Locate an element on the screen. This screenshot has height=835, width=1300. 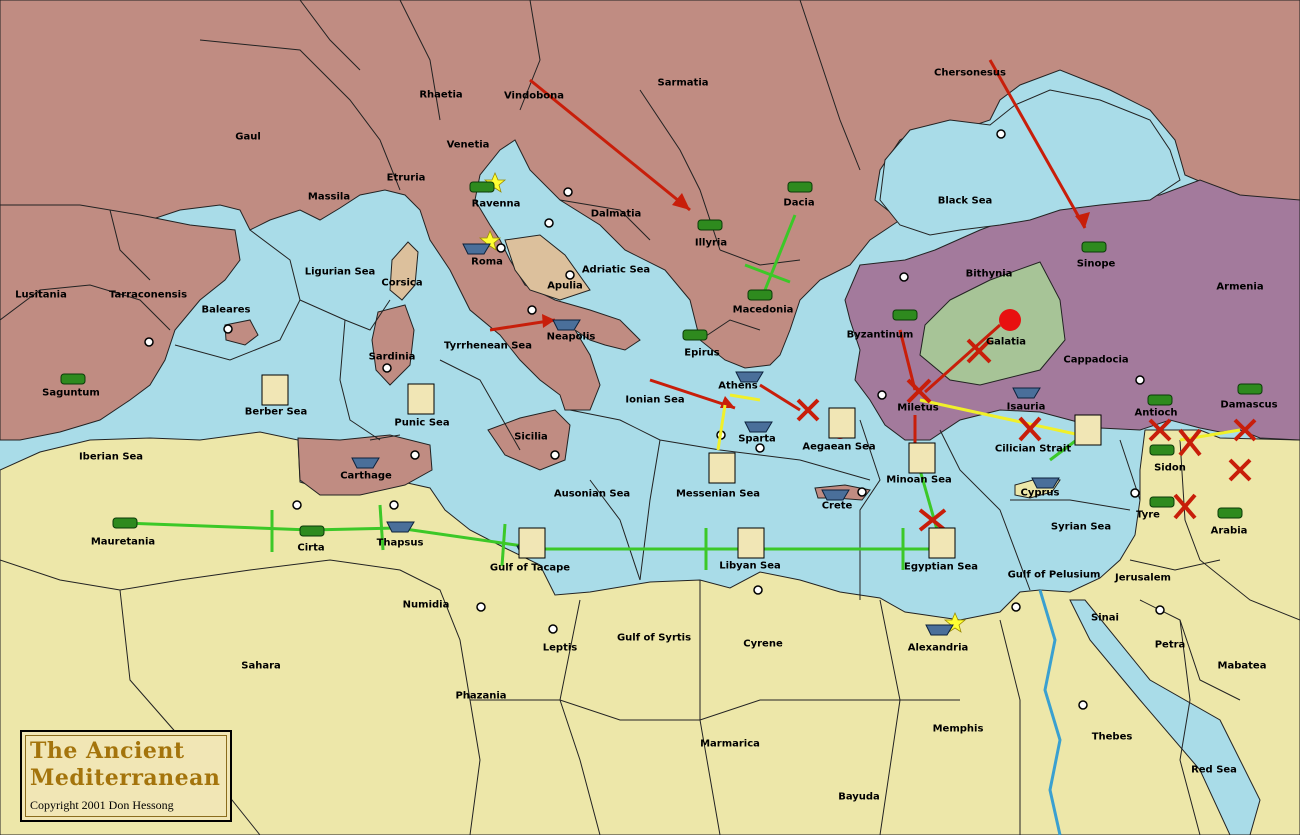
territory-rhaetia: Rhaetia is located at coordinates (440, 95).